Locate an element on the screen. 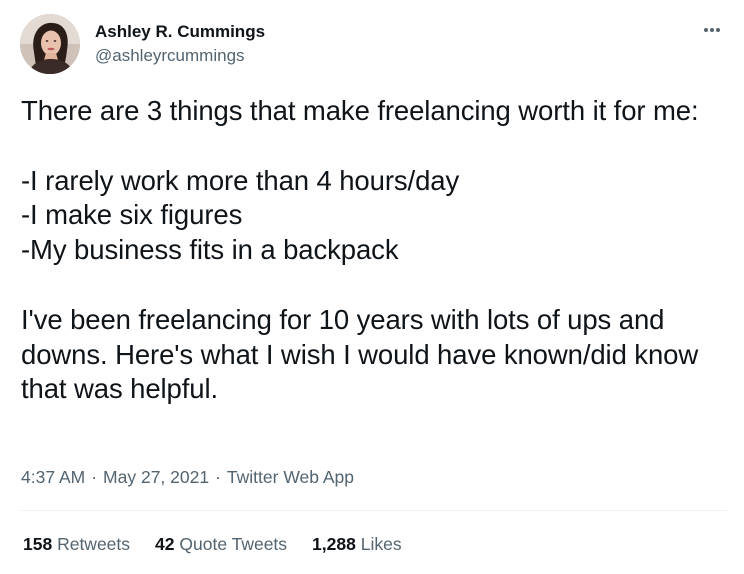 The height and width of the screenshot is (574, 744). tweet-metadata: 4:37 AM · May 27, 2021 · Twitter Web App is located at coordinates (187, 477).